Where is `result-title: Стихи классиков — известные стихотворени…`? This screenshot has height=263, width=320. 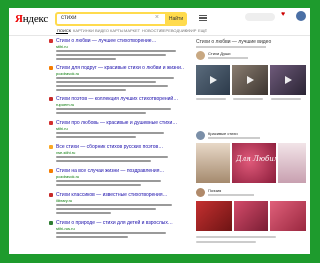 result-title: Стихи классиков — известные стихотворени… is located at coordinates (120, 195).